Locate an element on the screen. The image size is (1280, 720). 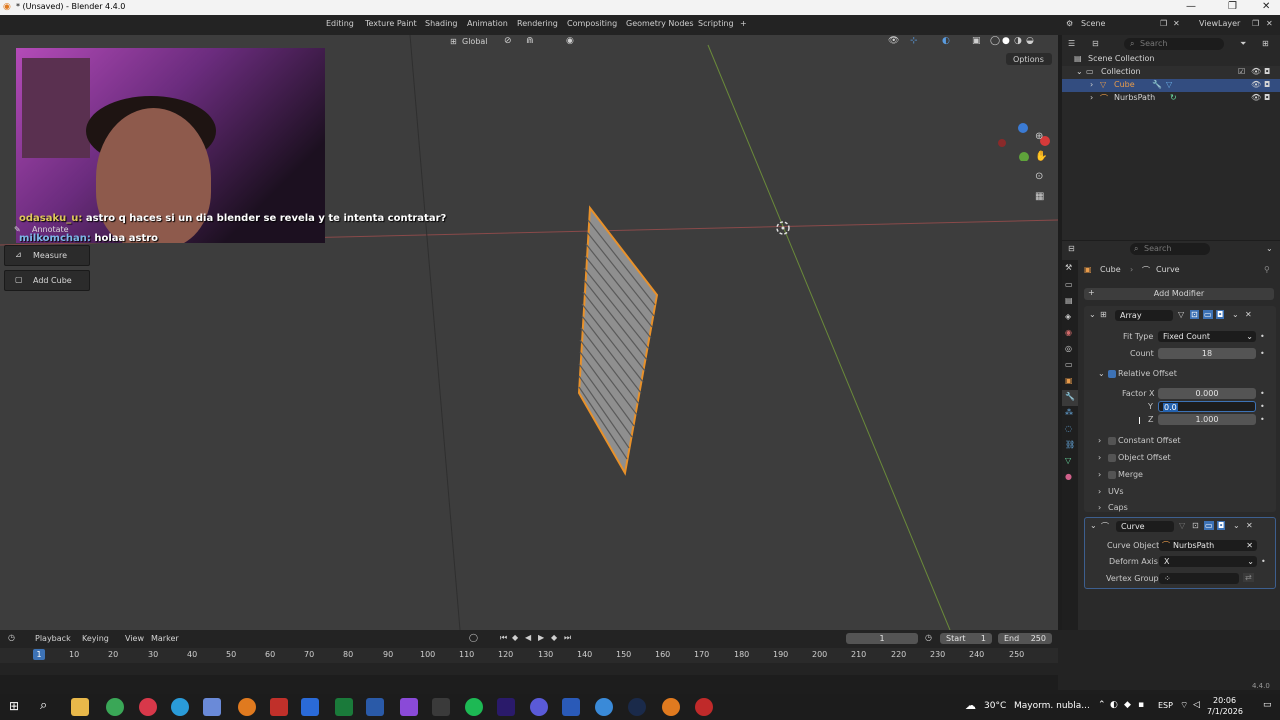
search-icon: ⌕ is located at coordinates (43, 705).